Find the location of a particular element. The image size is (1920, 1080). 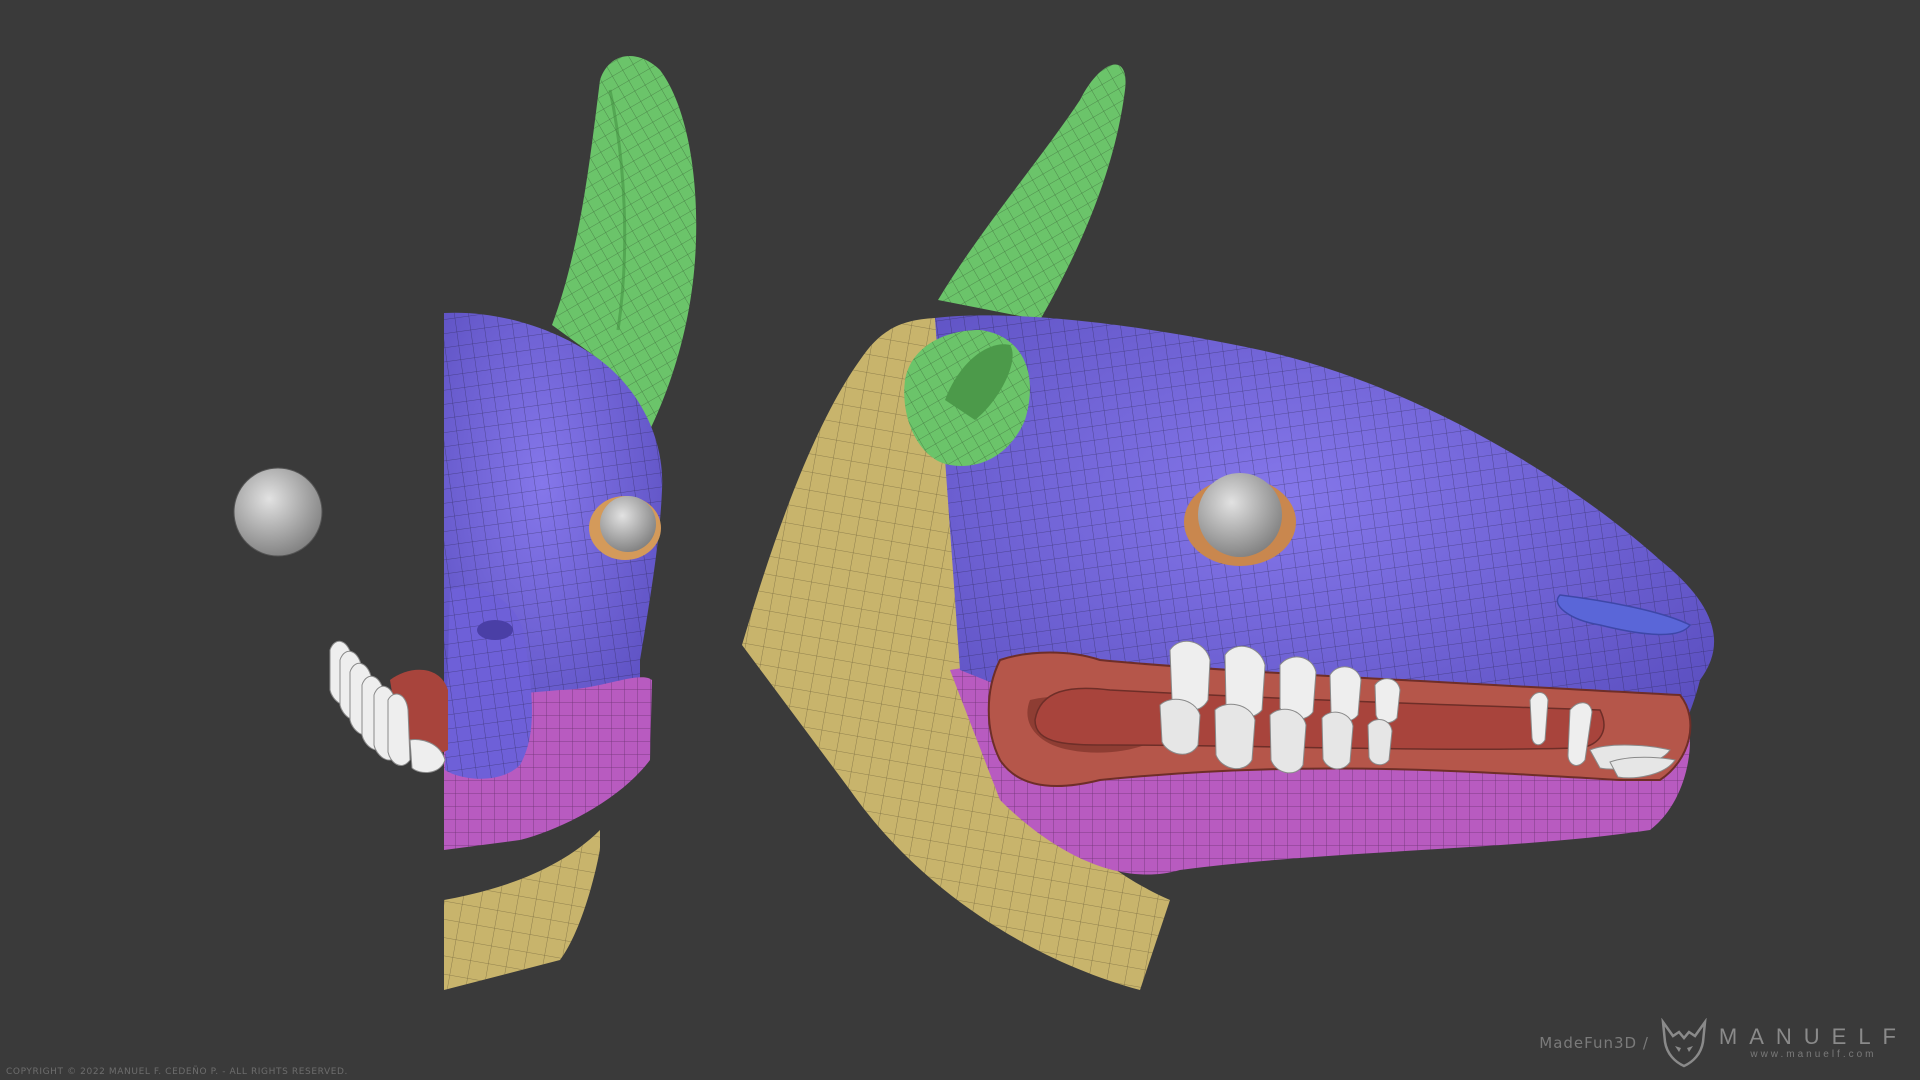

madefun-label: MadeFun3D / is located at coordinates (1594, 1043).